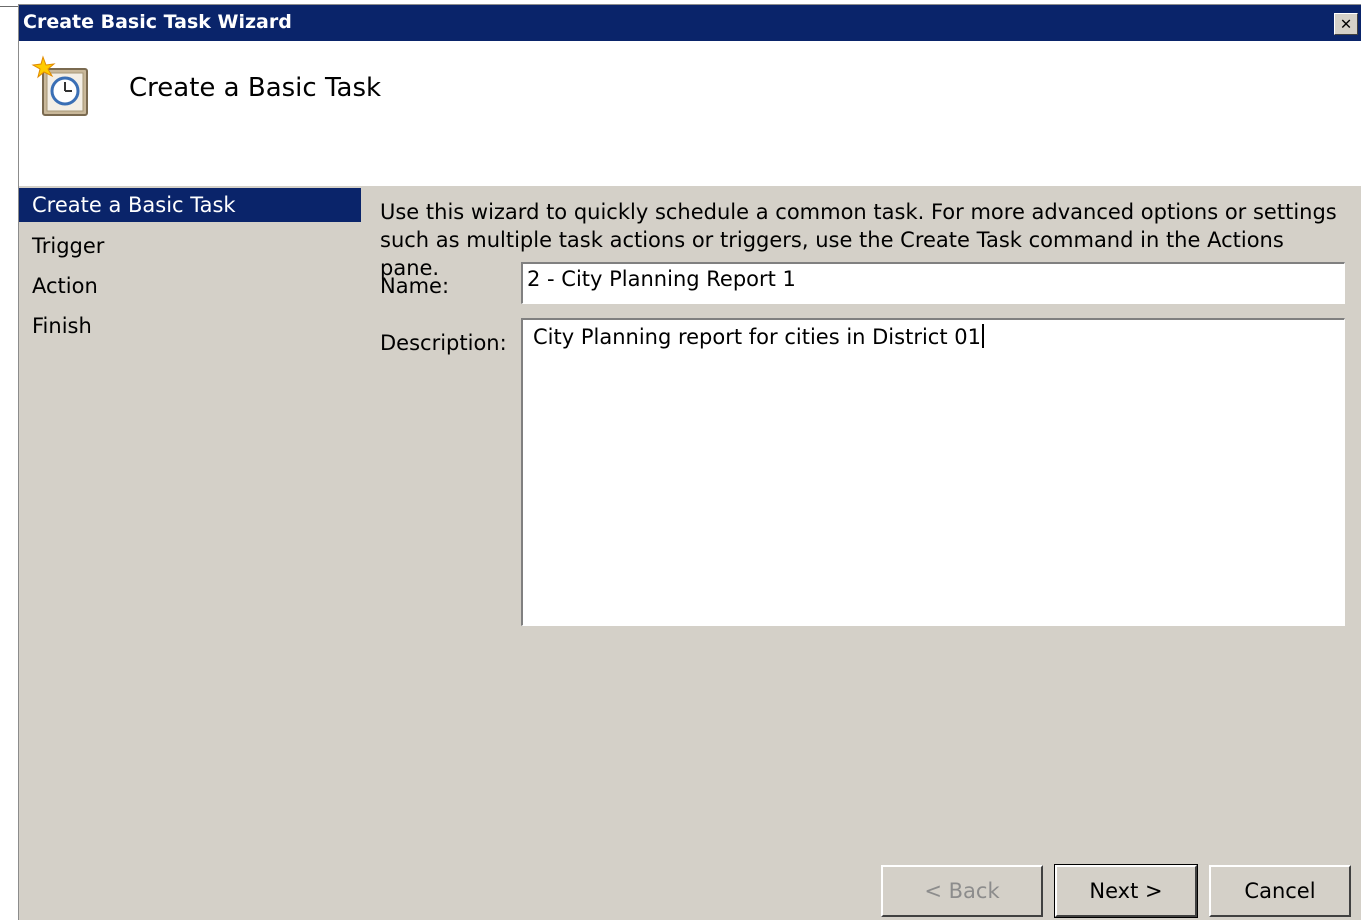 The width and height of the screenshot is (1361, 921). What do you see at coordinates (443, 343) in the screenshot?
I see `description-label: Description:` at bounding box center [443, 343].